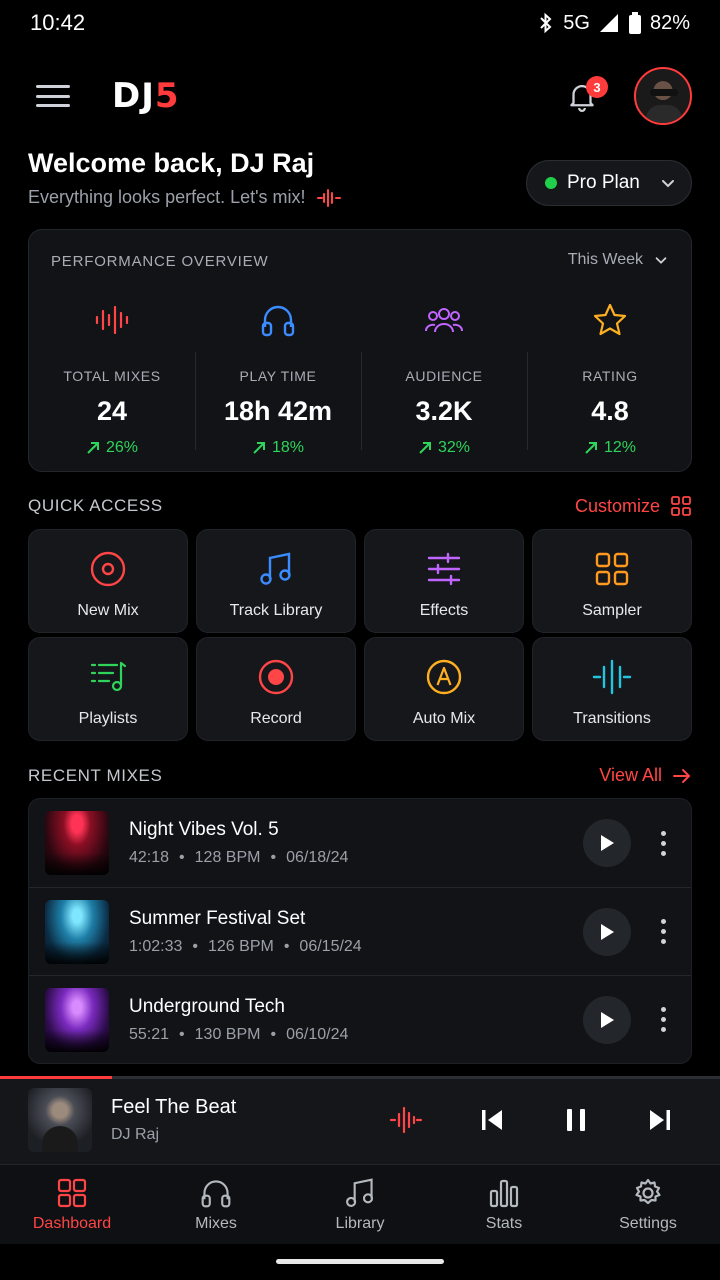 This screenshot has height=1280, width=720. Describe the element at coordinates (135, 1134) in the screenshot. I see `now-playing-artist: DJ Raj` at that location.